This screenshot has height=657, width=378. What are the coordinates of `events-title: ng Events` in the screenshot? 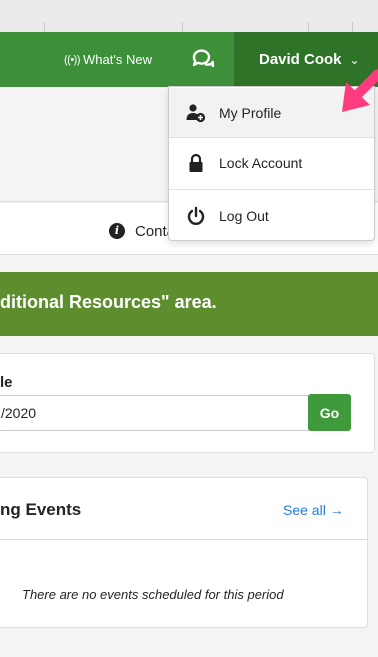 It's located at (41, 509).